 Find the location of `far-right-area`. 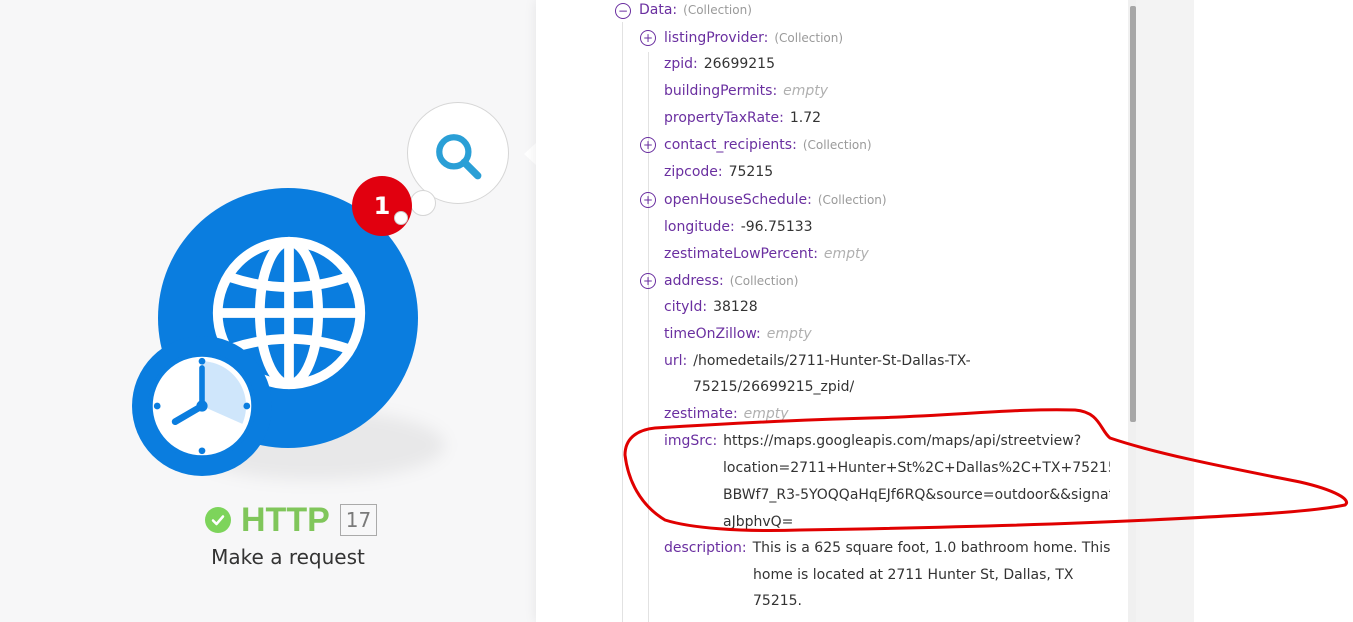

far-right-area is located at coordinates (1273, 311).